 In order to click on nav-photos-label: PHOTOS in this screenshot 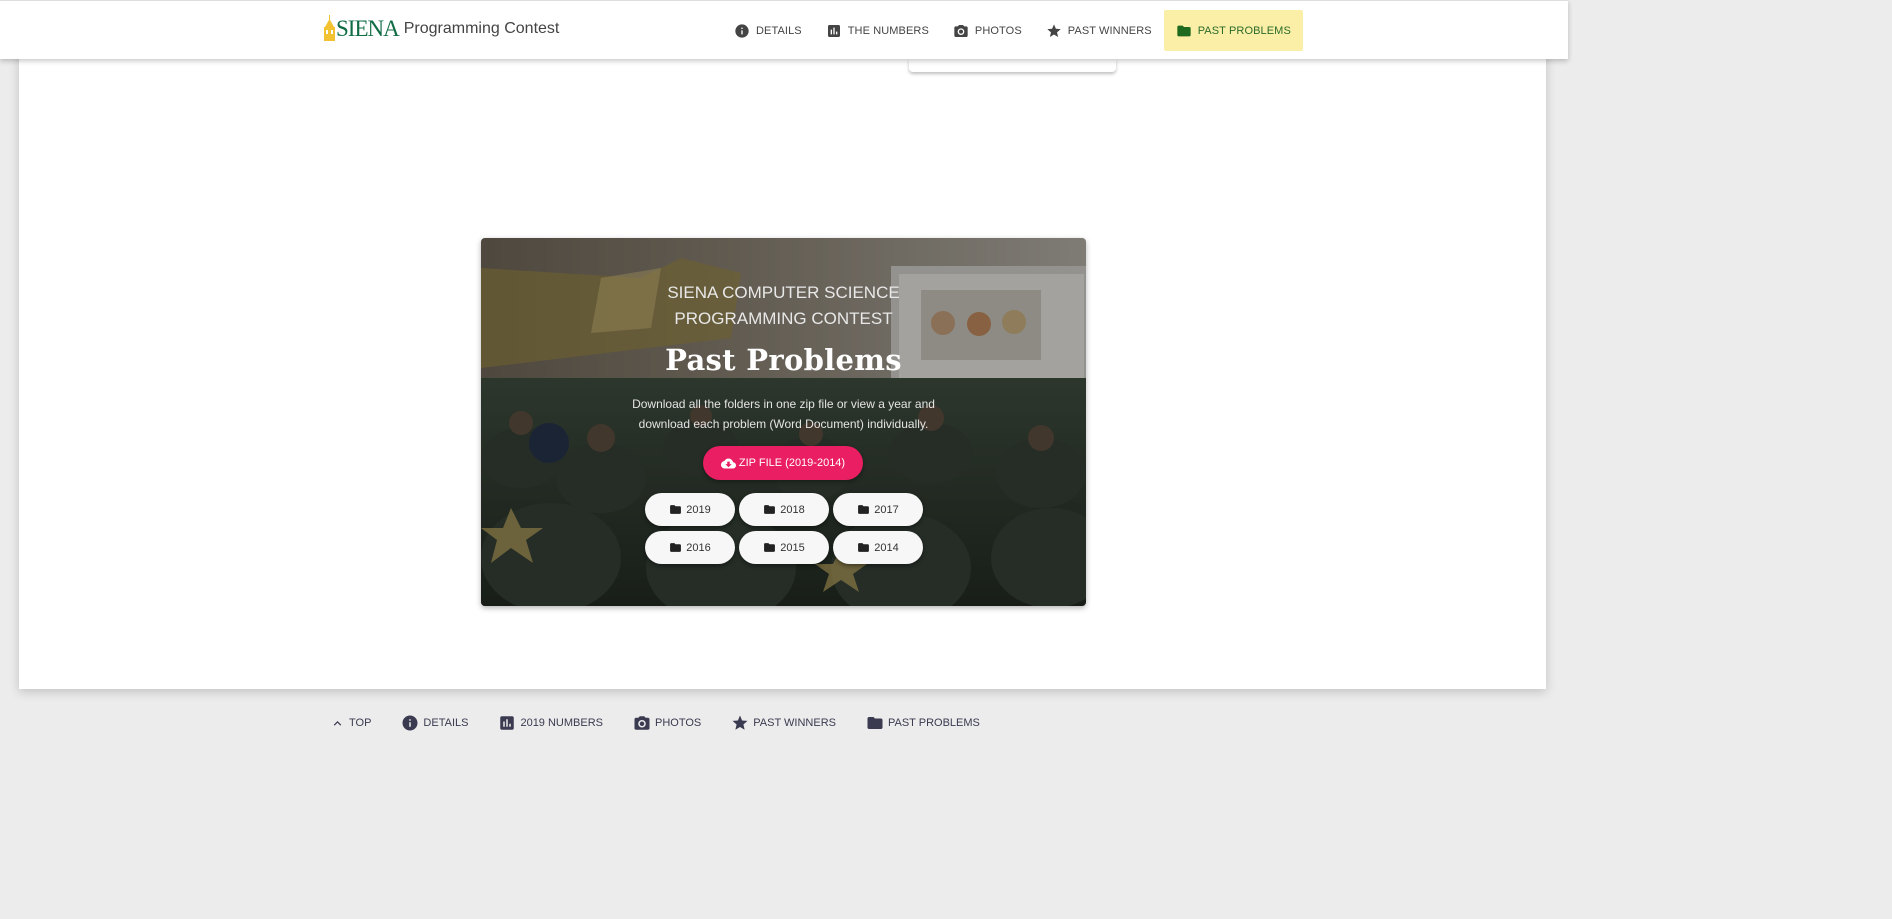, I will do `click(998, 30)`.